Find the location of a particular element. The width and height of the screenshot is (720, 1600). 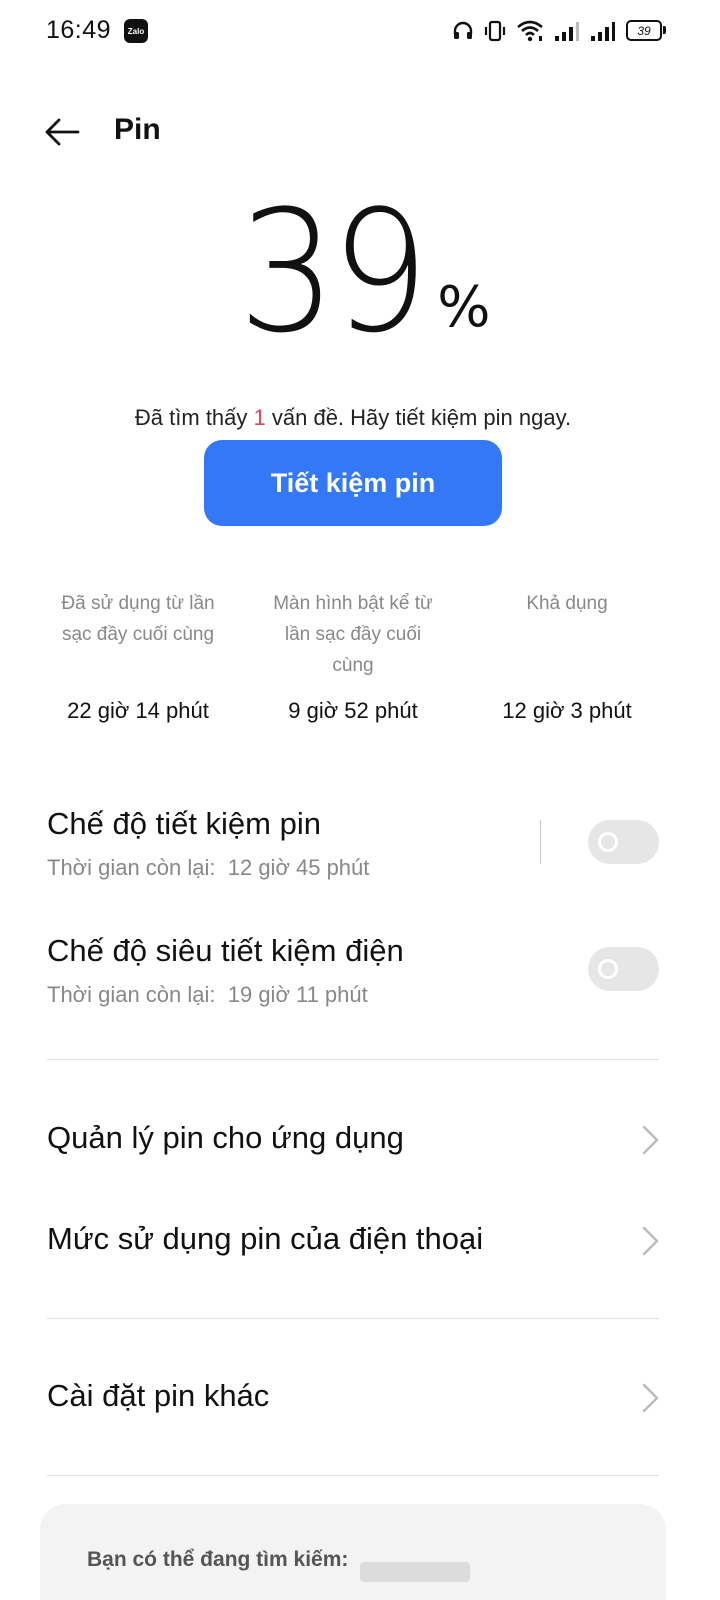

stat-value: 22 giờ 14 phút is located at coordinates (138, 710).